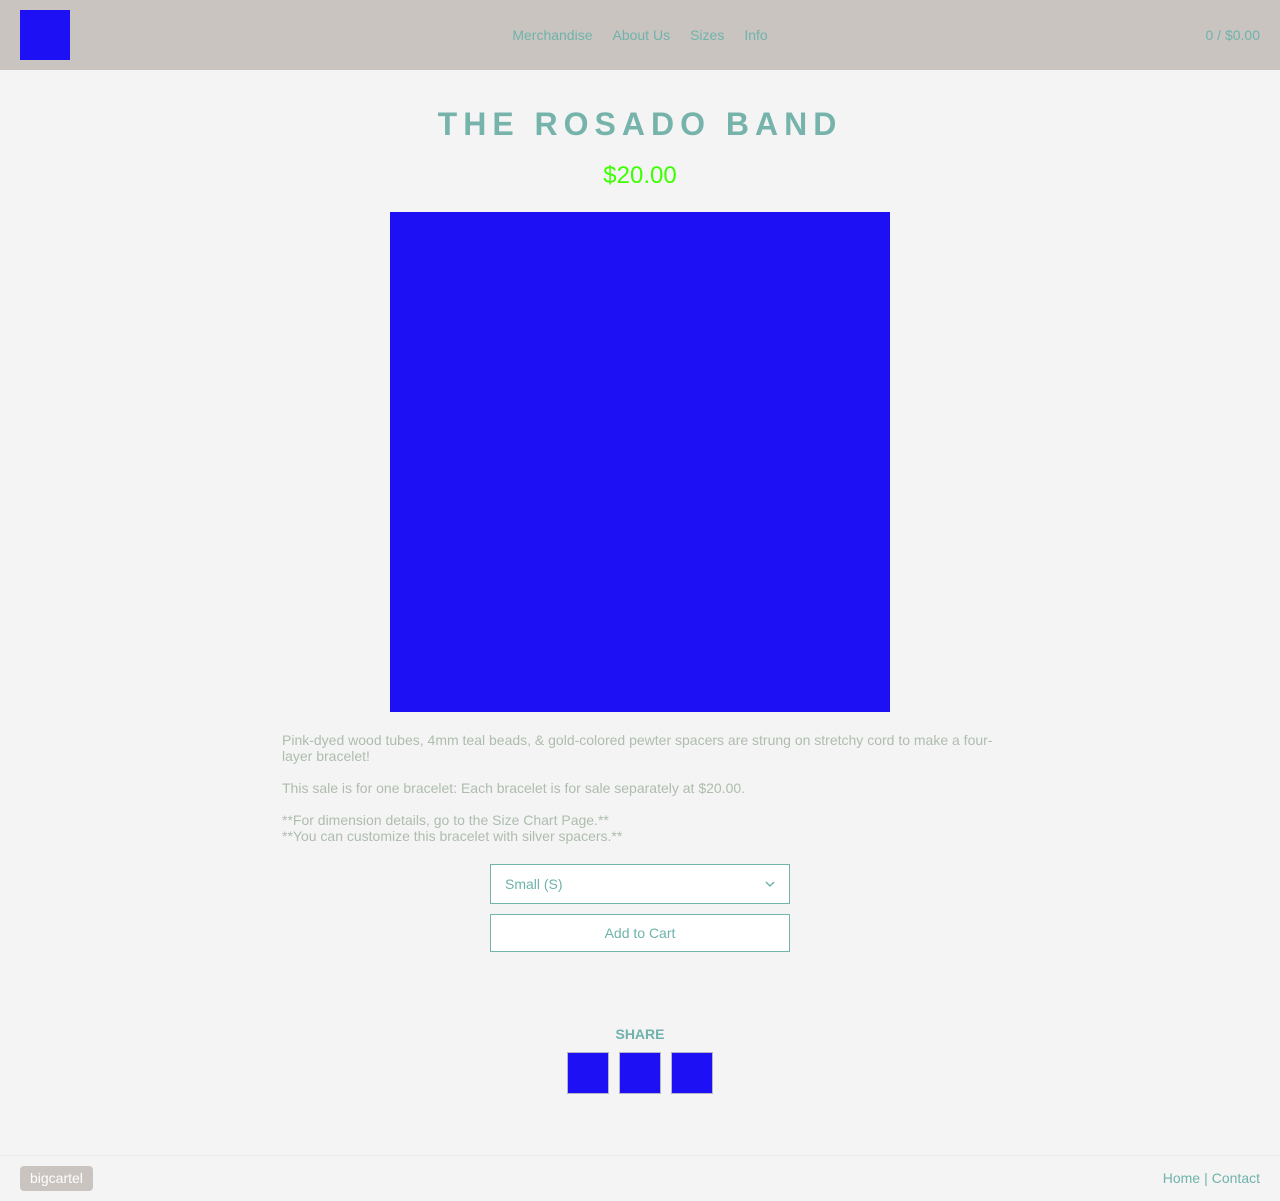  I want to click on nav-about-us: About Us, so click(641, 35).